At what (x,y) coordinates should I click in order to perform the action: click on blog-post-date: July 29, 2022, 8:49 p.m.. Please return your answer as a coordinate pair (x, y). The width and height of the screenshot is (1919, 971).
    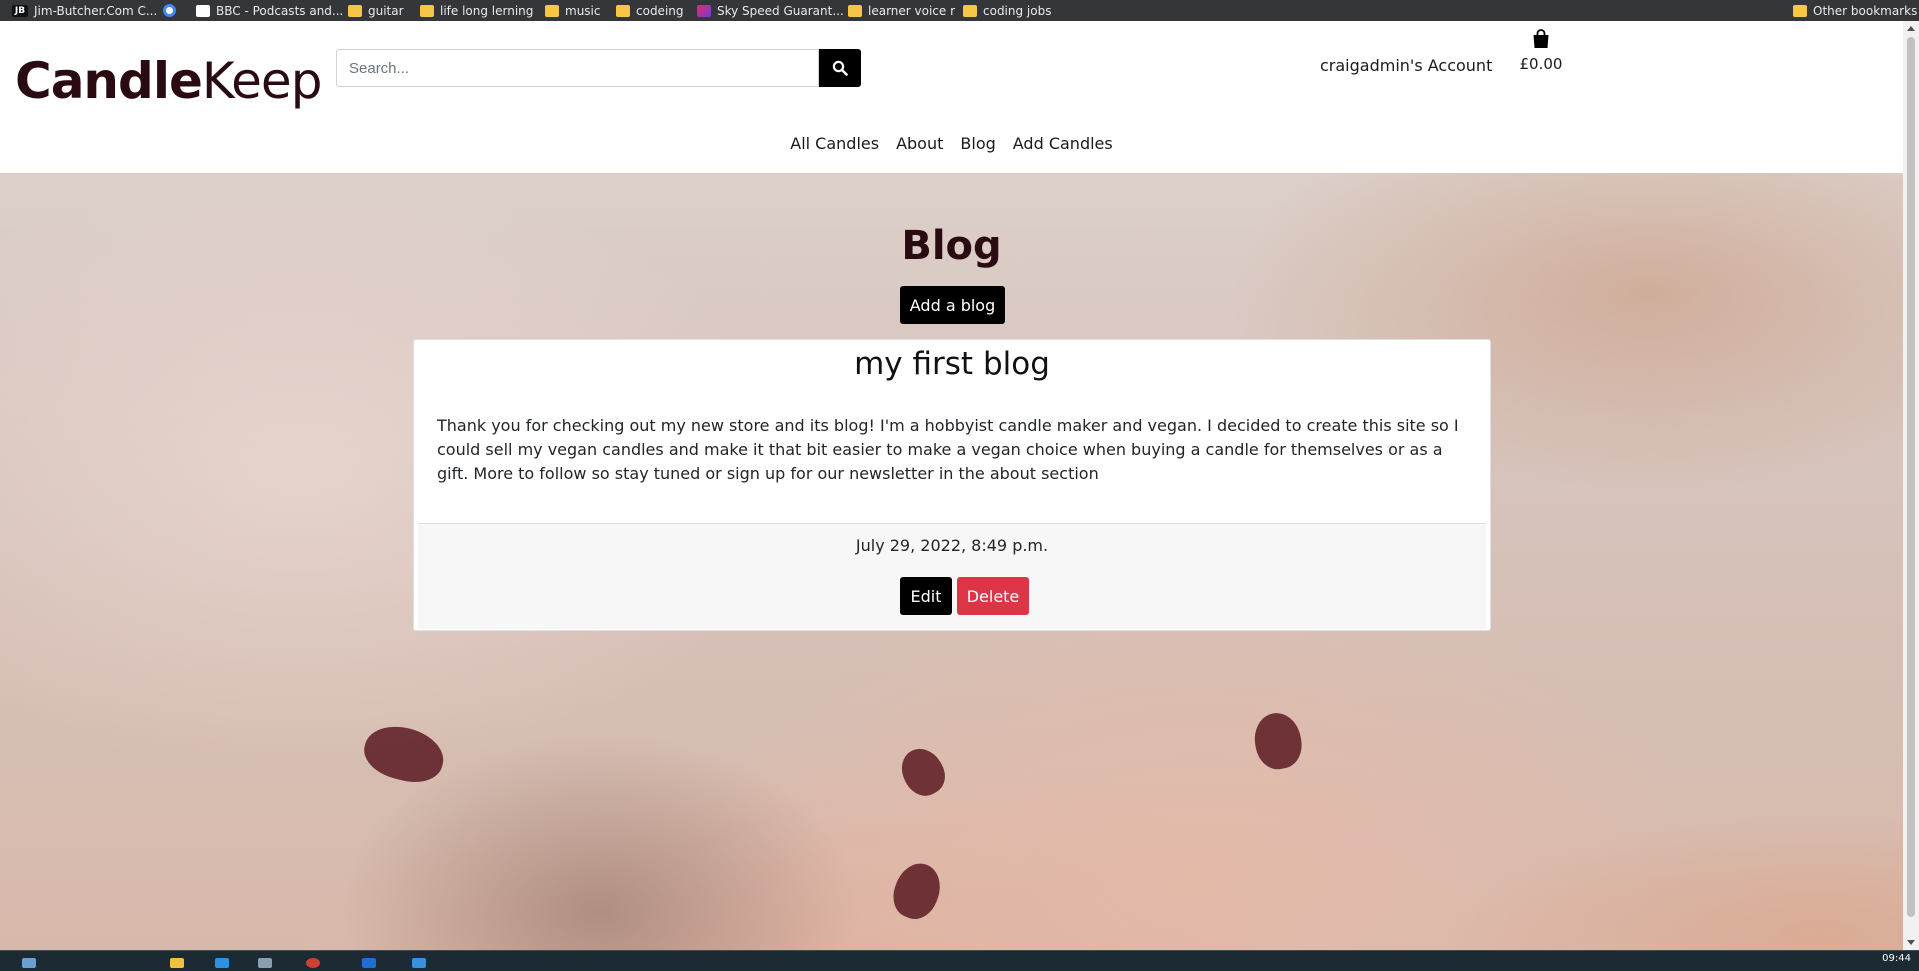
    Looking at the image, I should click on (952, 545).